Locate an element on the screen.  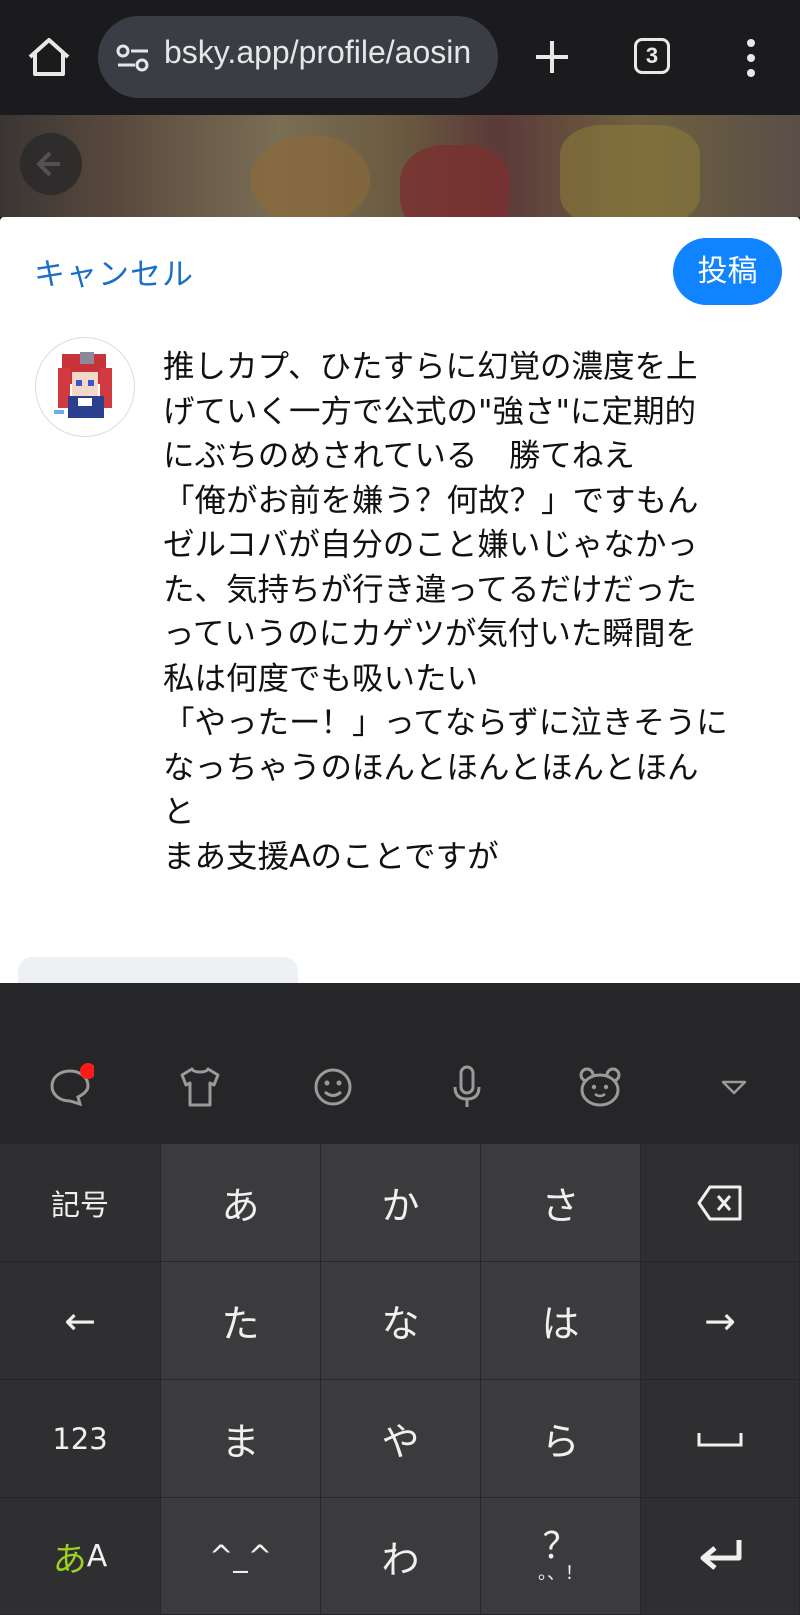
key-ma: ま is located at coordinates (241, 1439).